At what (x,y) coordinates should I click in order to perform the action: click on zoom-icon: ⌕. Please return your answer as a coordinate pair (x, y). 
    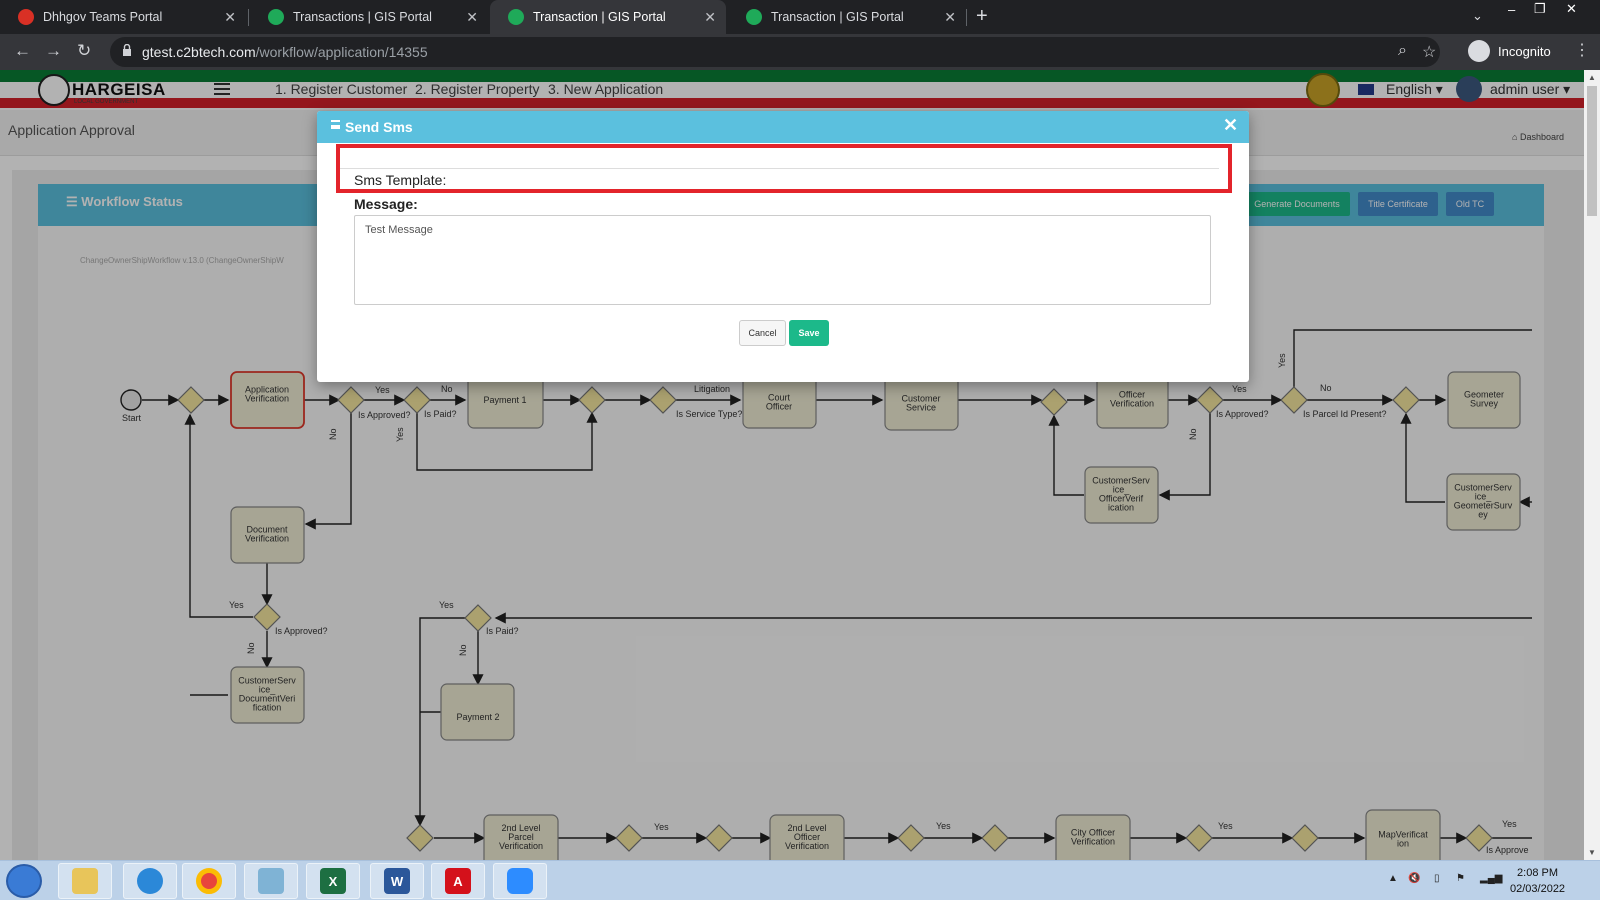
    Looking at the image, I should click on (1402, 51).